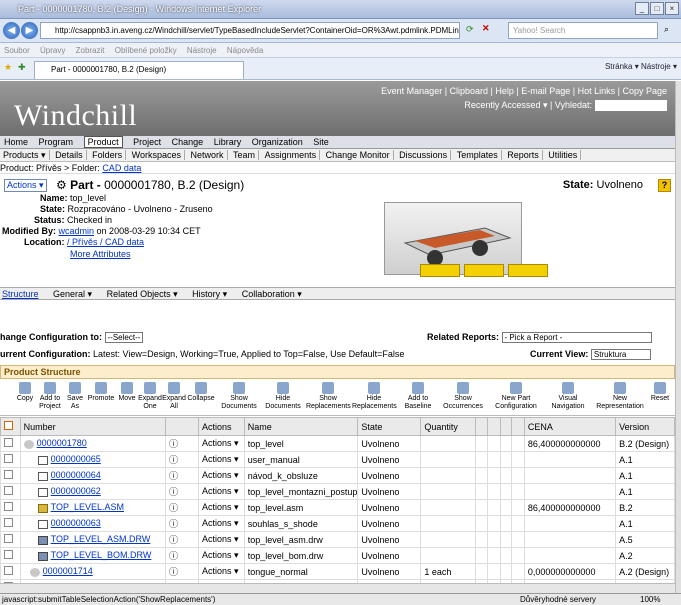 This screenshot has height=605, width=681. I want to click on open-viewer-button, so click(528, 270).